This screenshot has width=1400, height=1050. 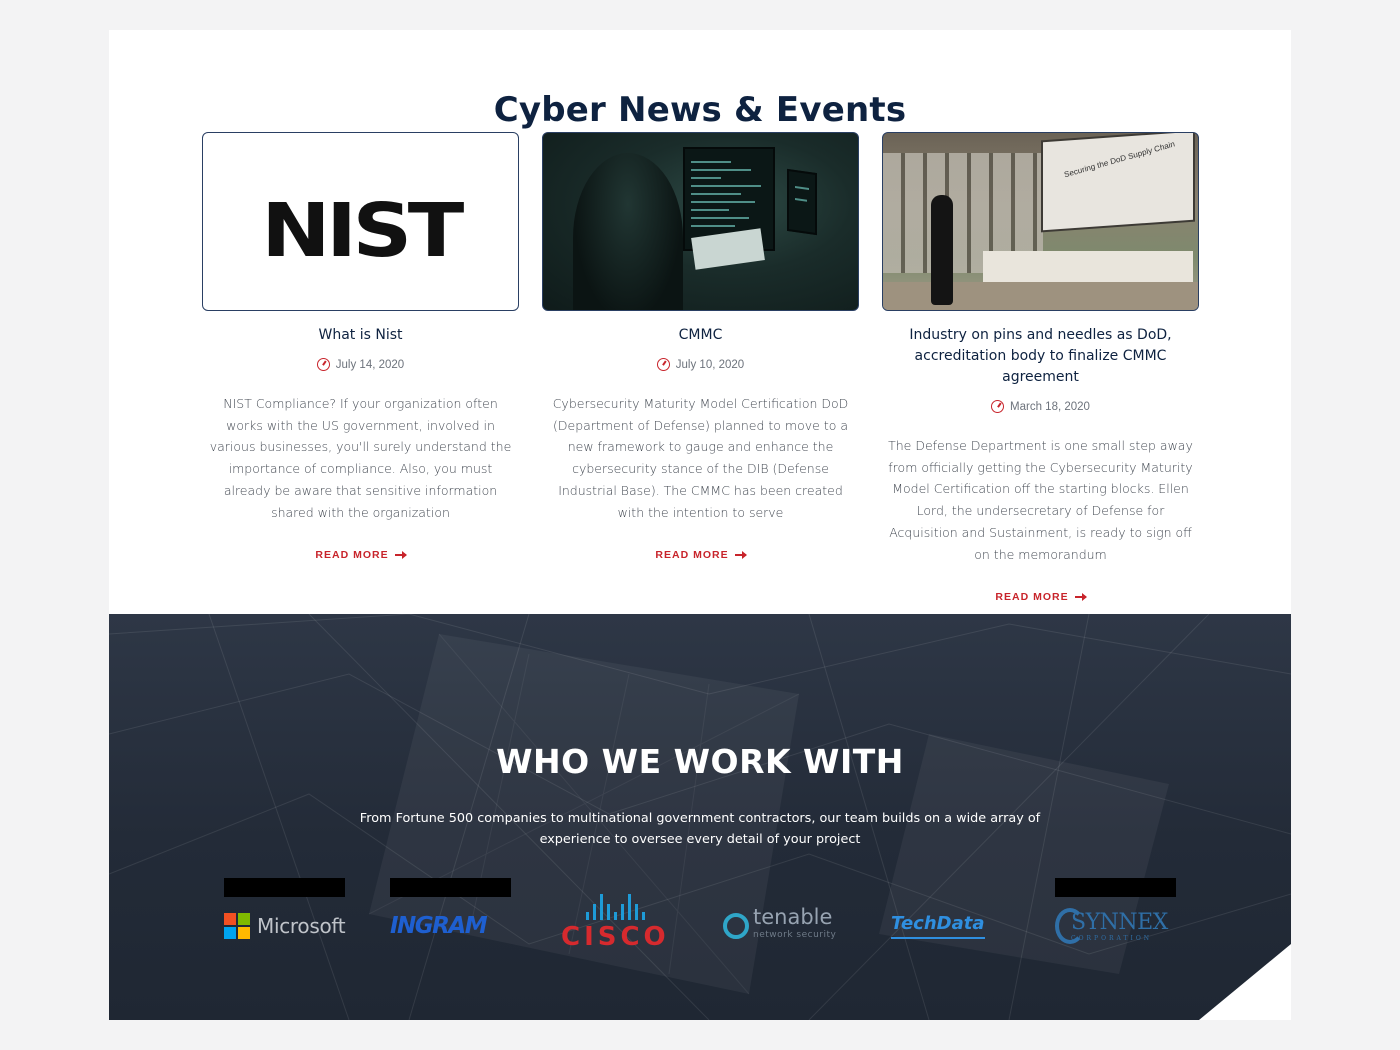 I want to click on news-card-date: March 18, 2020, so click(x=1040, y=406).